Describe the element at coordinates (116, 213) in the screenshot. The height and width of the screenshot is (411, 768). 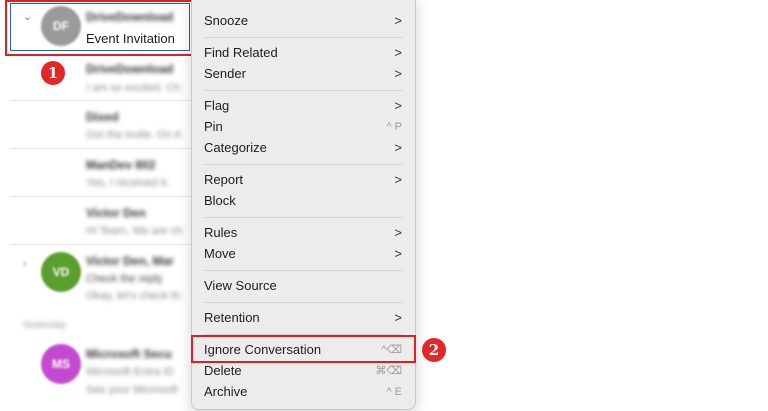
I see `sender-name: Victor Den` at that location.